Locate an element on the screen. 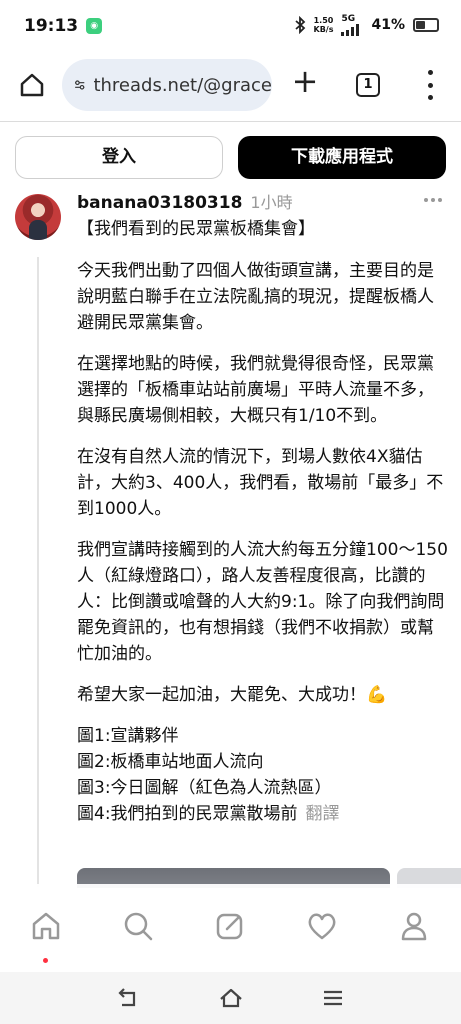 This screenshot has height=1024, width=461. profile-icon is located at coordinates (414, 926).